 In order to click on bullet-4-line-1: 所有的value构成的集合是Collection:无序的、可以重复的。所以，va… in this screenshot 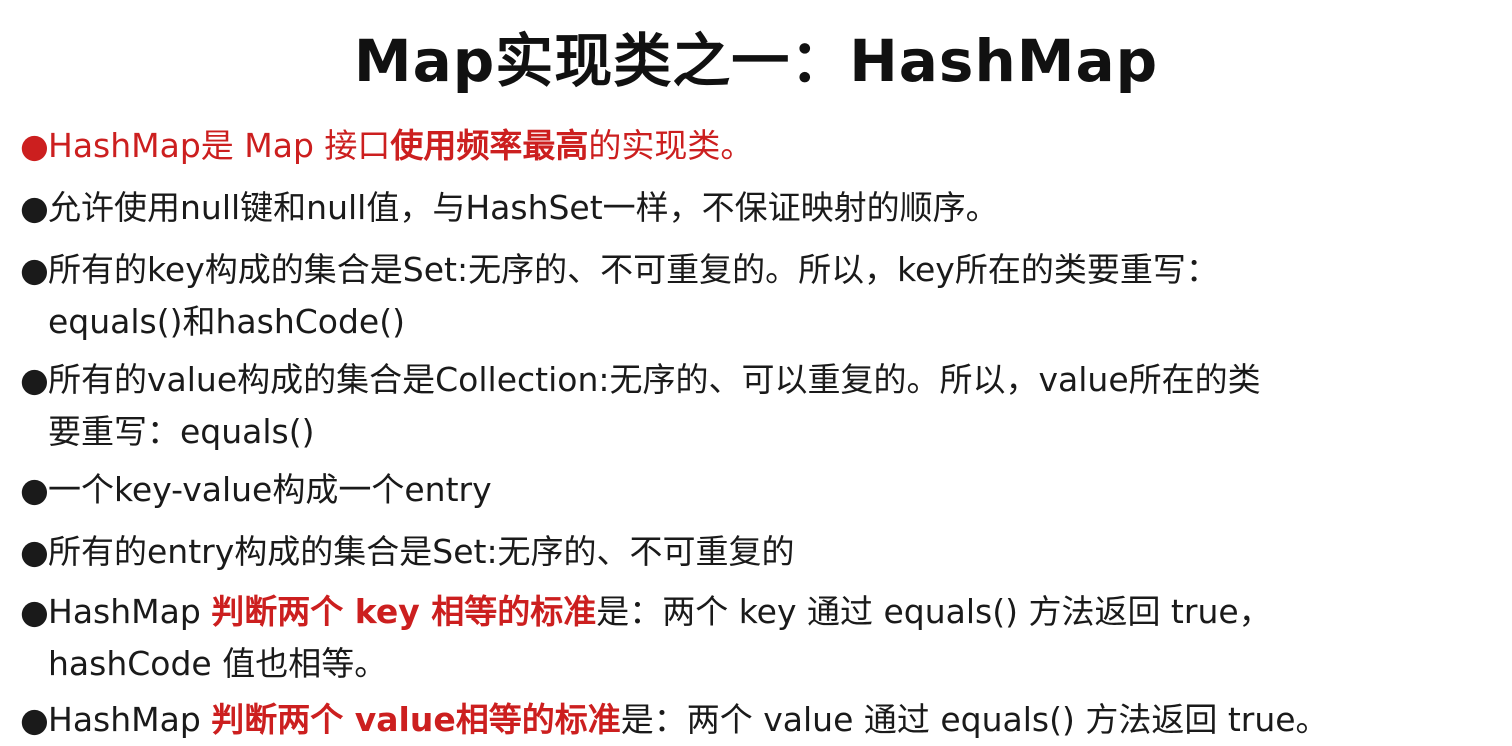, I will do `click(654, 379)`.